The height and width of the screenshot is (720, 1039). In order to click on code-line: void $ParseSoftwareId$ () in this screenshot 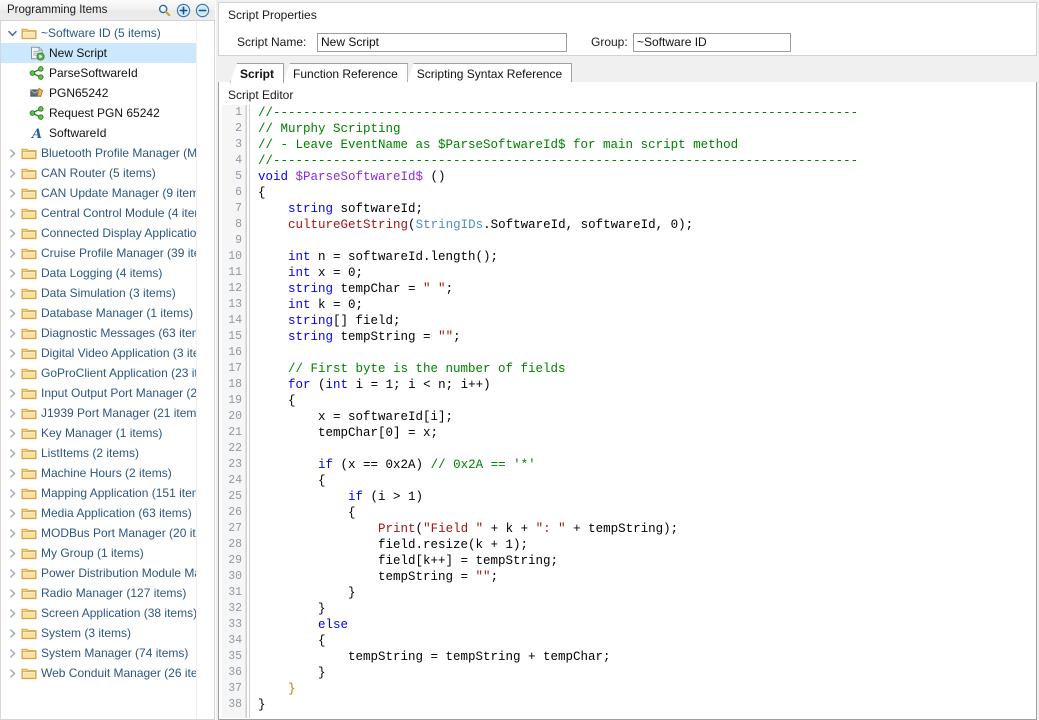, I will do `click(645, 177)`.